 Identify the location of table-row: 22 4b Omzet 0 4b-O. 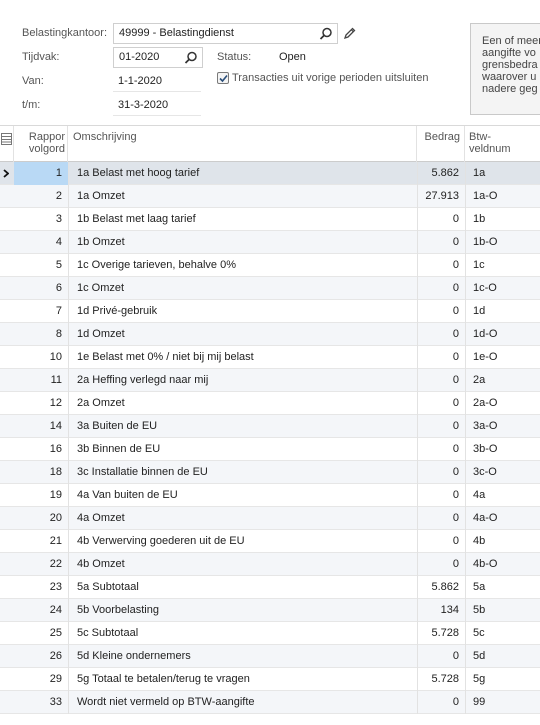
(270, 564).